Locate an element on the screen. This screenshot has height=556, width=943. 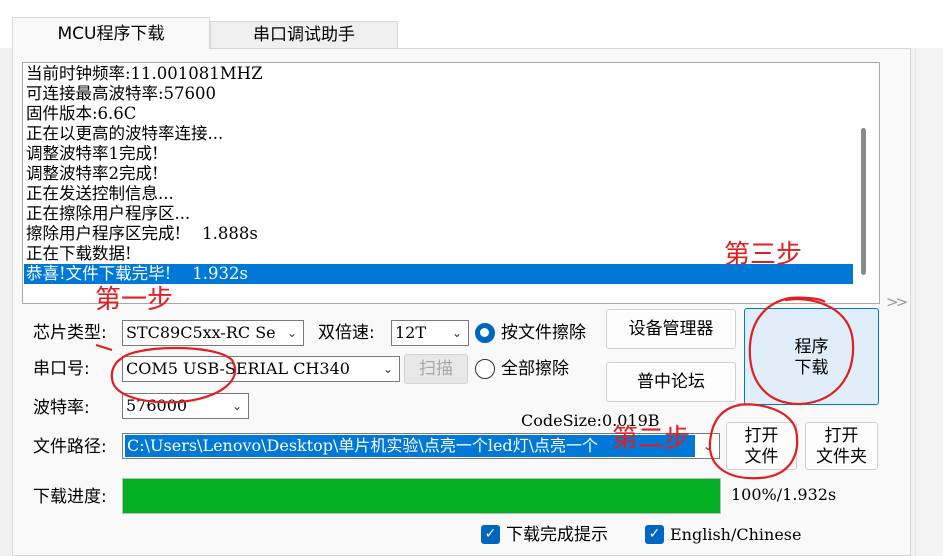
program-download-label-2: 下载 is located at coordinates (811, 368).